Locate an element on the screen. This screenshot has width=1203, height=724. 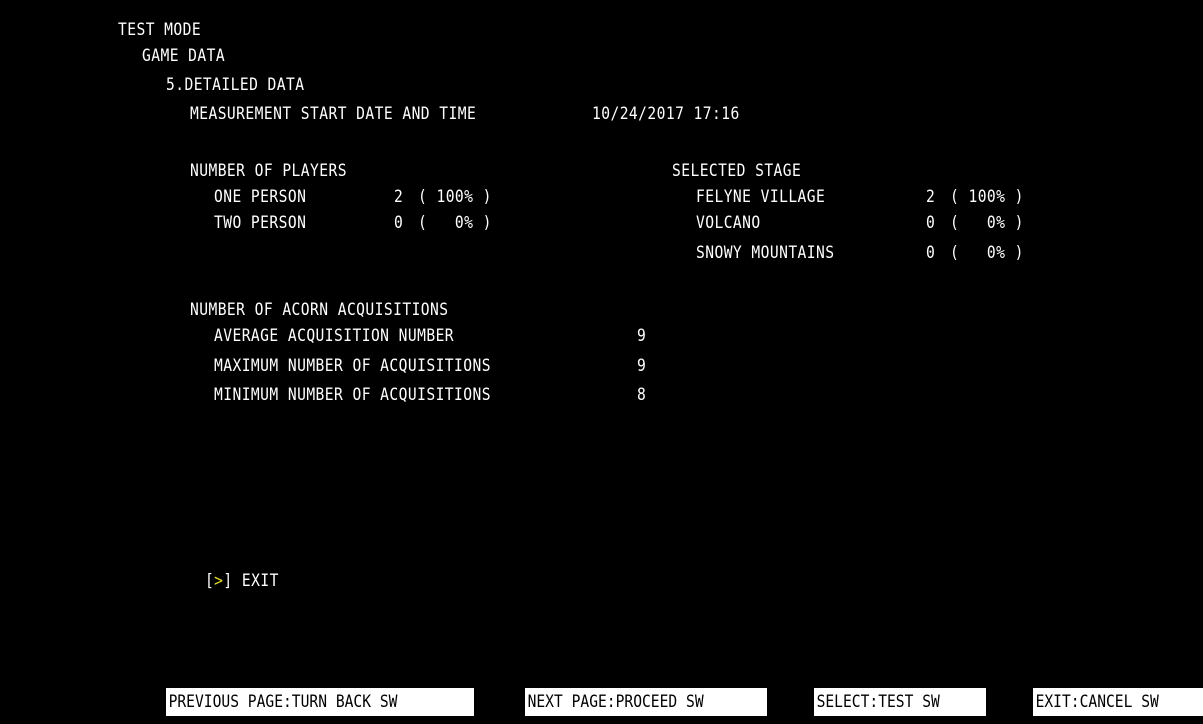
players-row-percent: ( 100% ) is located at coordinates (455, 197).